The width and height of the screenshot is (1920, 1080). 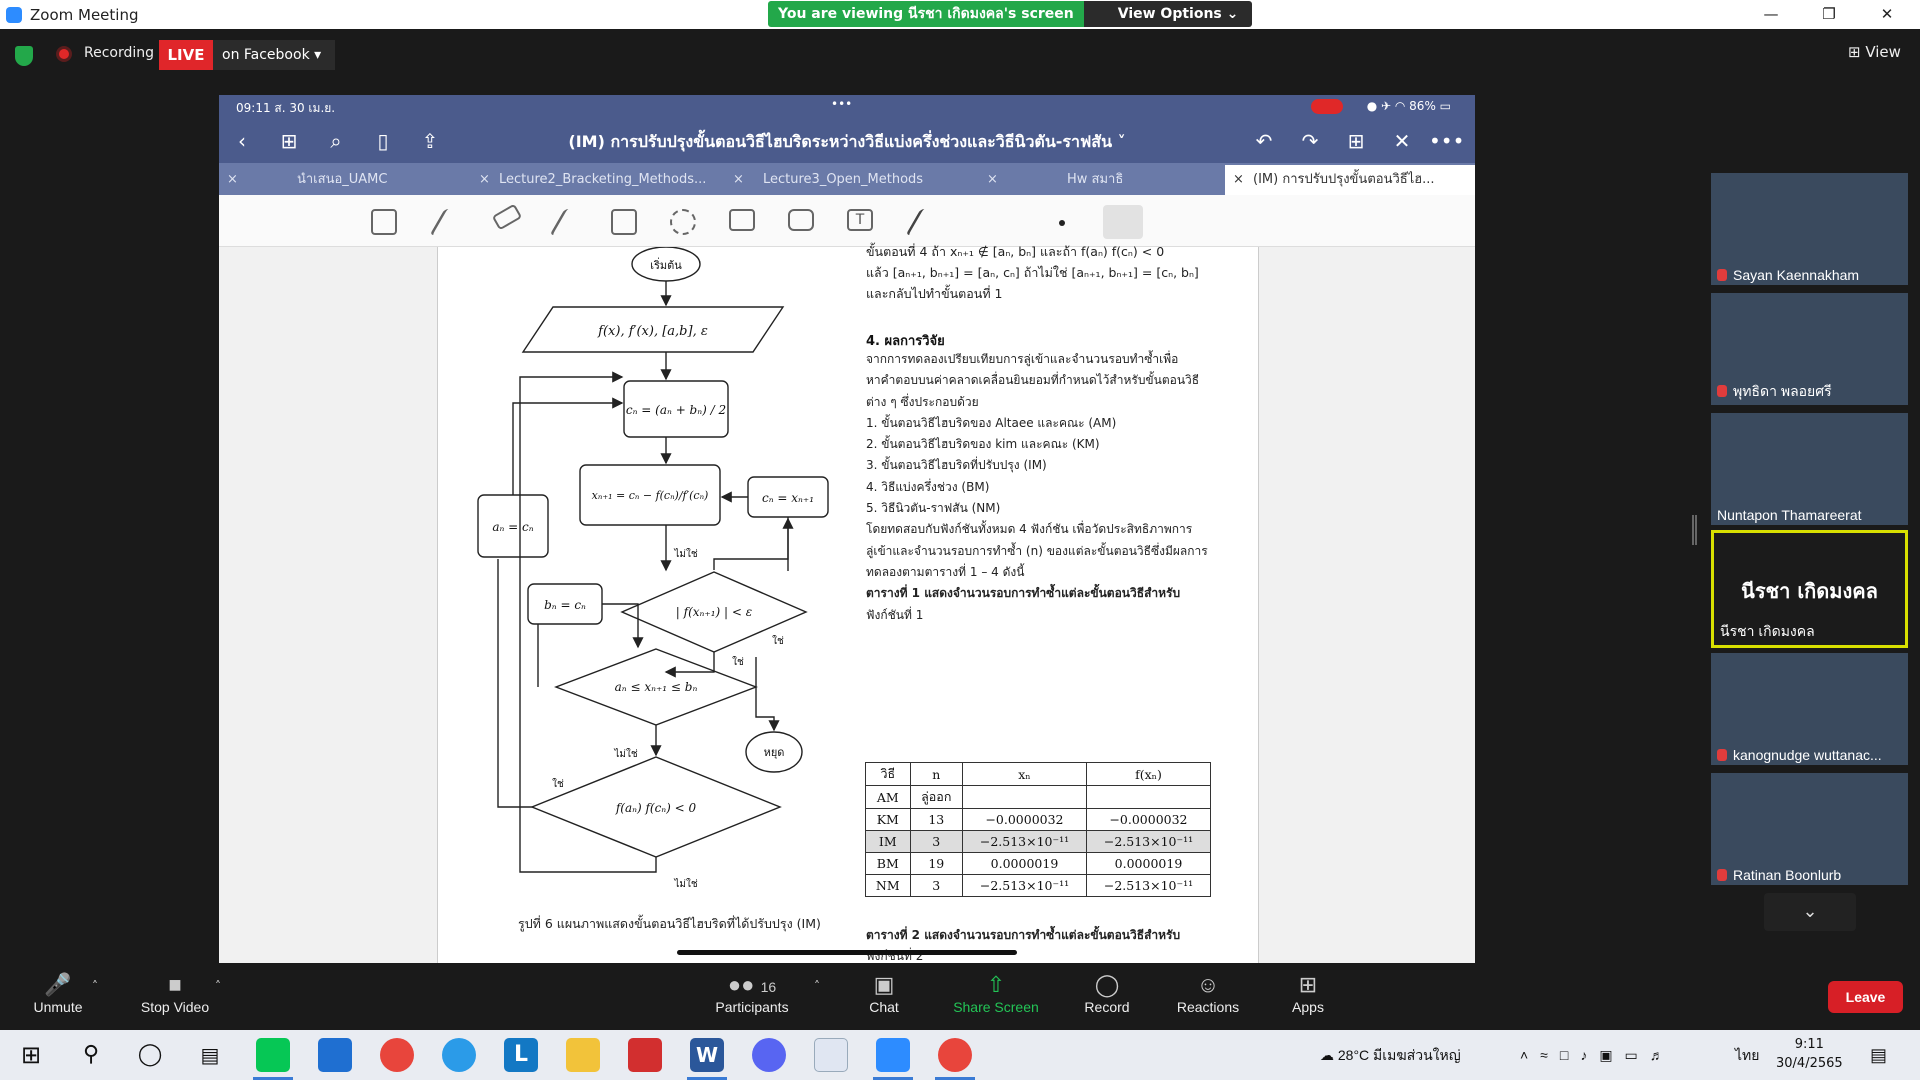 What do you see at coordinates (707, 1055) in the screenshot?
I see `word-app-icon: W` at bounding box center [707, 1055].